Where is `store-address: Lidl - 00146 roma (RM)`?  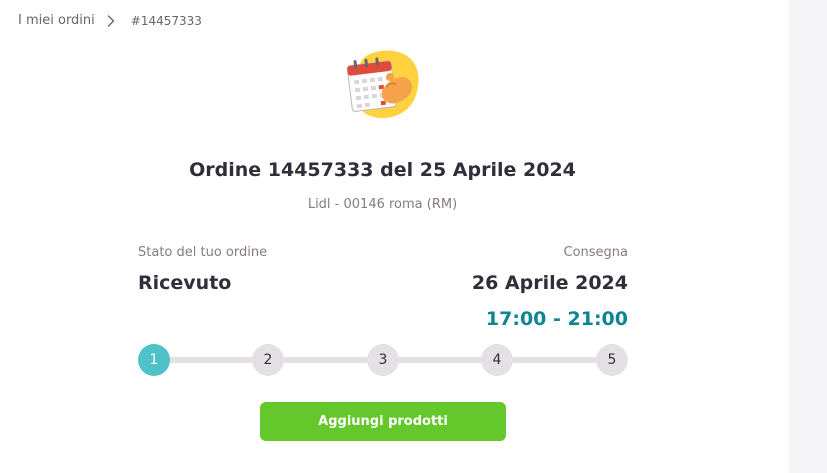
store-address: Lidl - 00146 roma (RM) is located at coordinates (382, 204).